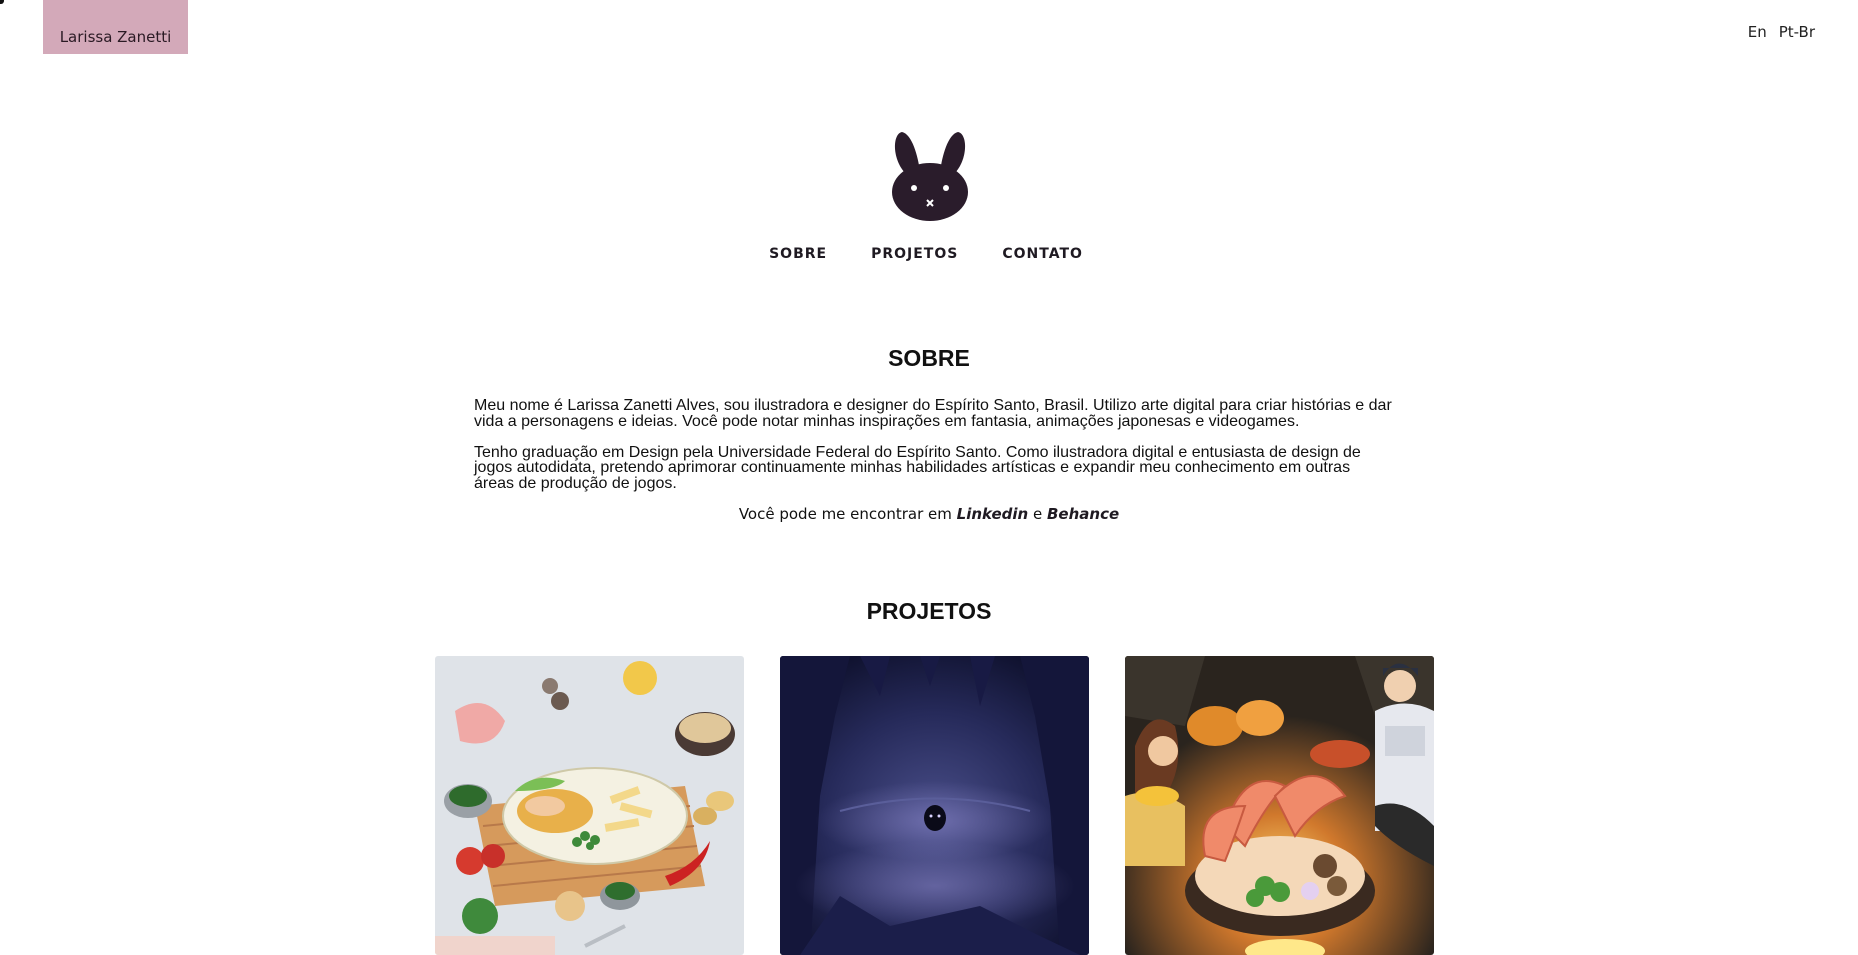  What do you see at coordinates (115, 37) in the screenshot?
I see `name-tag-label: Larissa Zanetti` at bounding box center [115, 37].